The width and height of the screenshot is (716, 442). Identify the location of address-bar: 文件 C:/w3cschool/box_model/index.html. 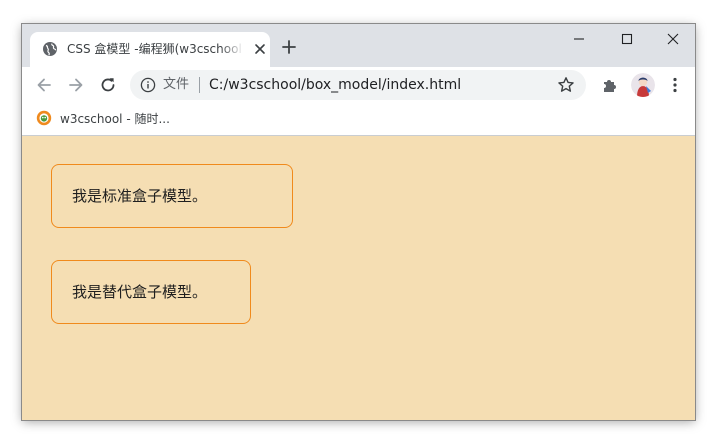
(358, 85).